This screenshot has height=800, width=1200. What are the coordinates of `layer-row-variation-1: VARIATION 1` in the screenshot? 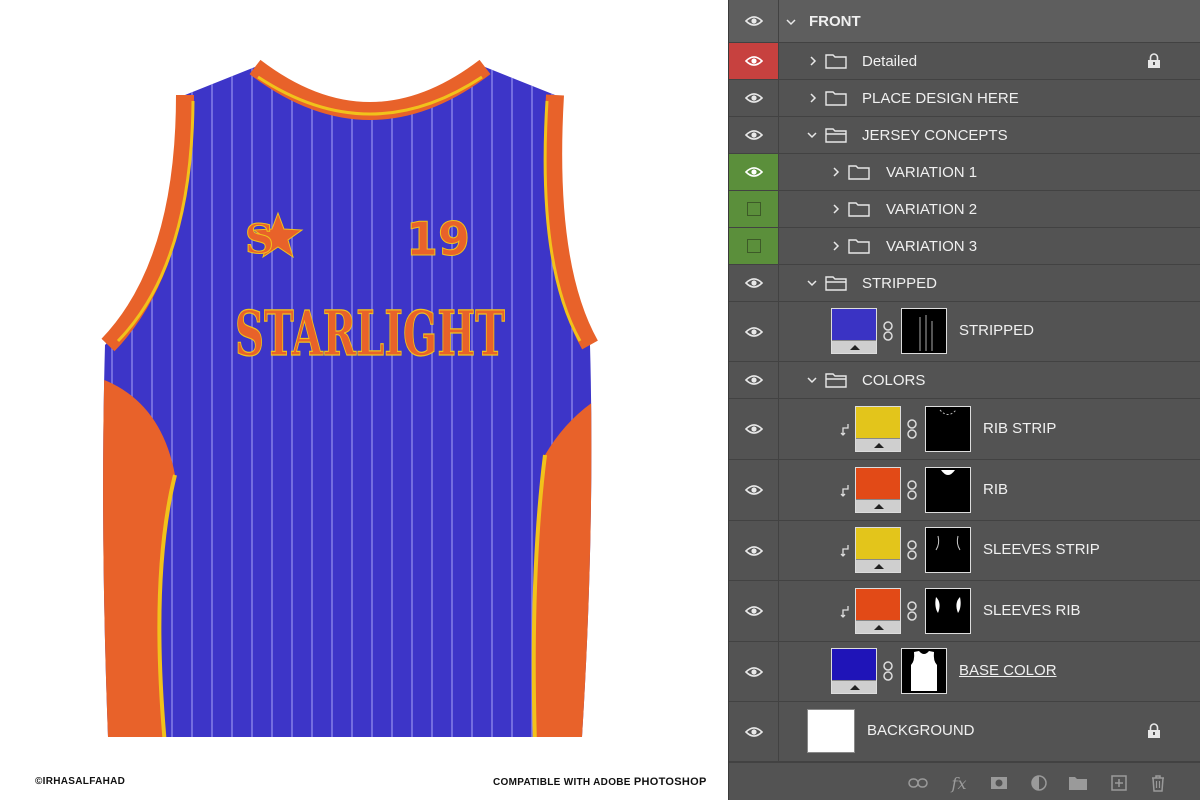 It's located at (964, 172).